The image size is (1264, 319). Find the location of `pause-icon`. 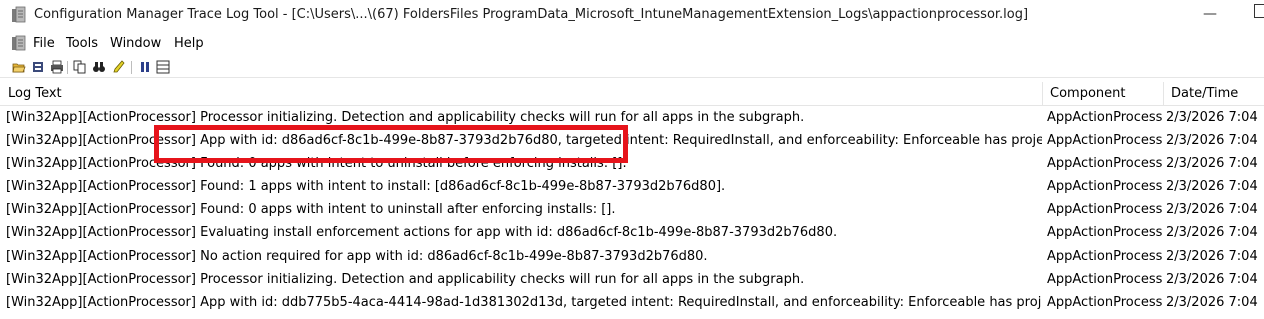

pause-icon is located at coordinates (145, 67).